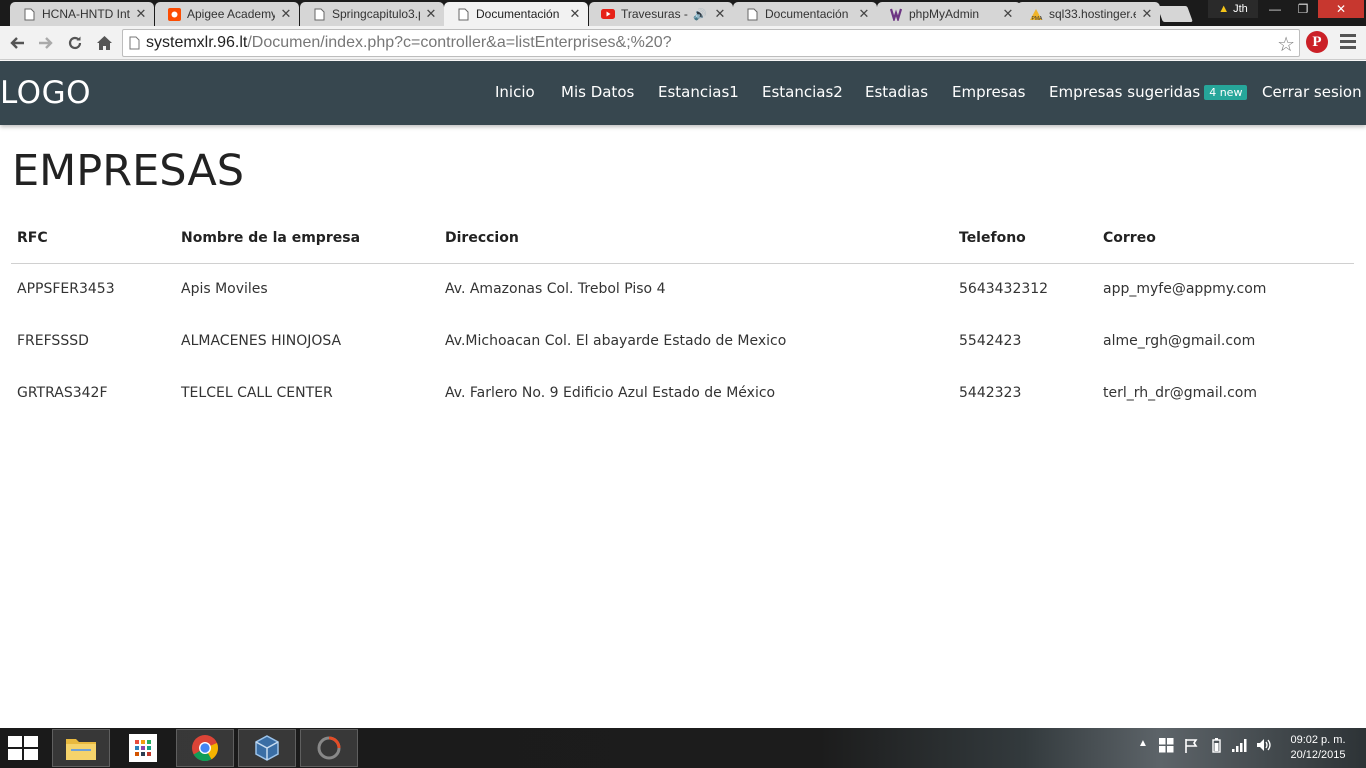 This screenshot has height=768, width=1366. Describe the element at coordinates (329, 748) in the screenshot. I see `app-loading-icon` at that location.